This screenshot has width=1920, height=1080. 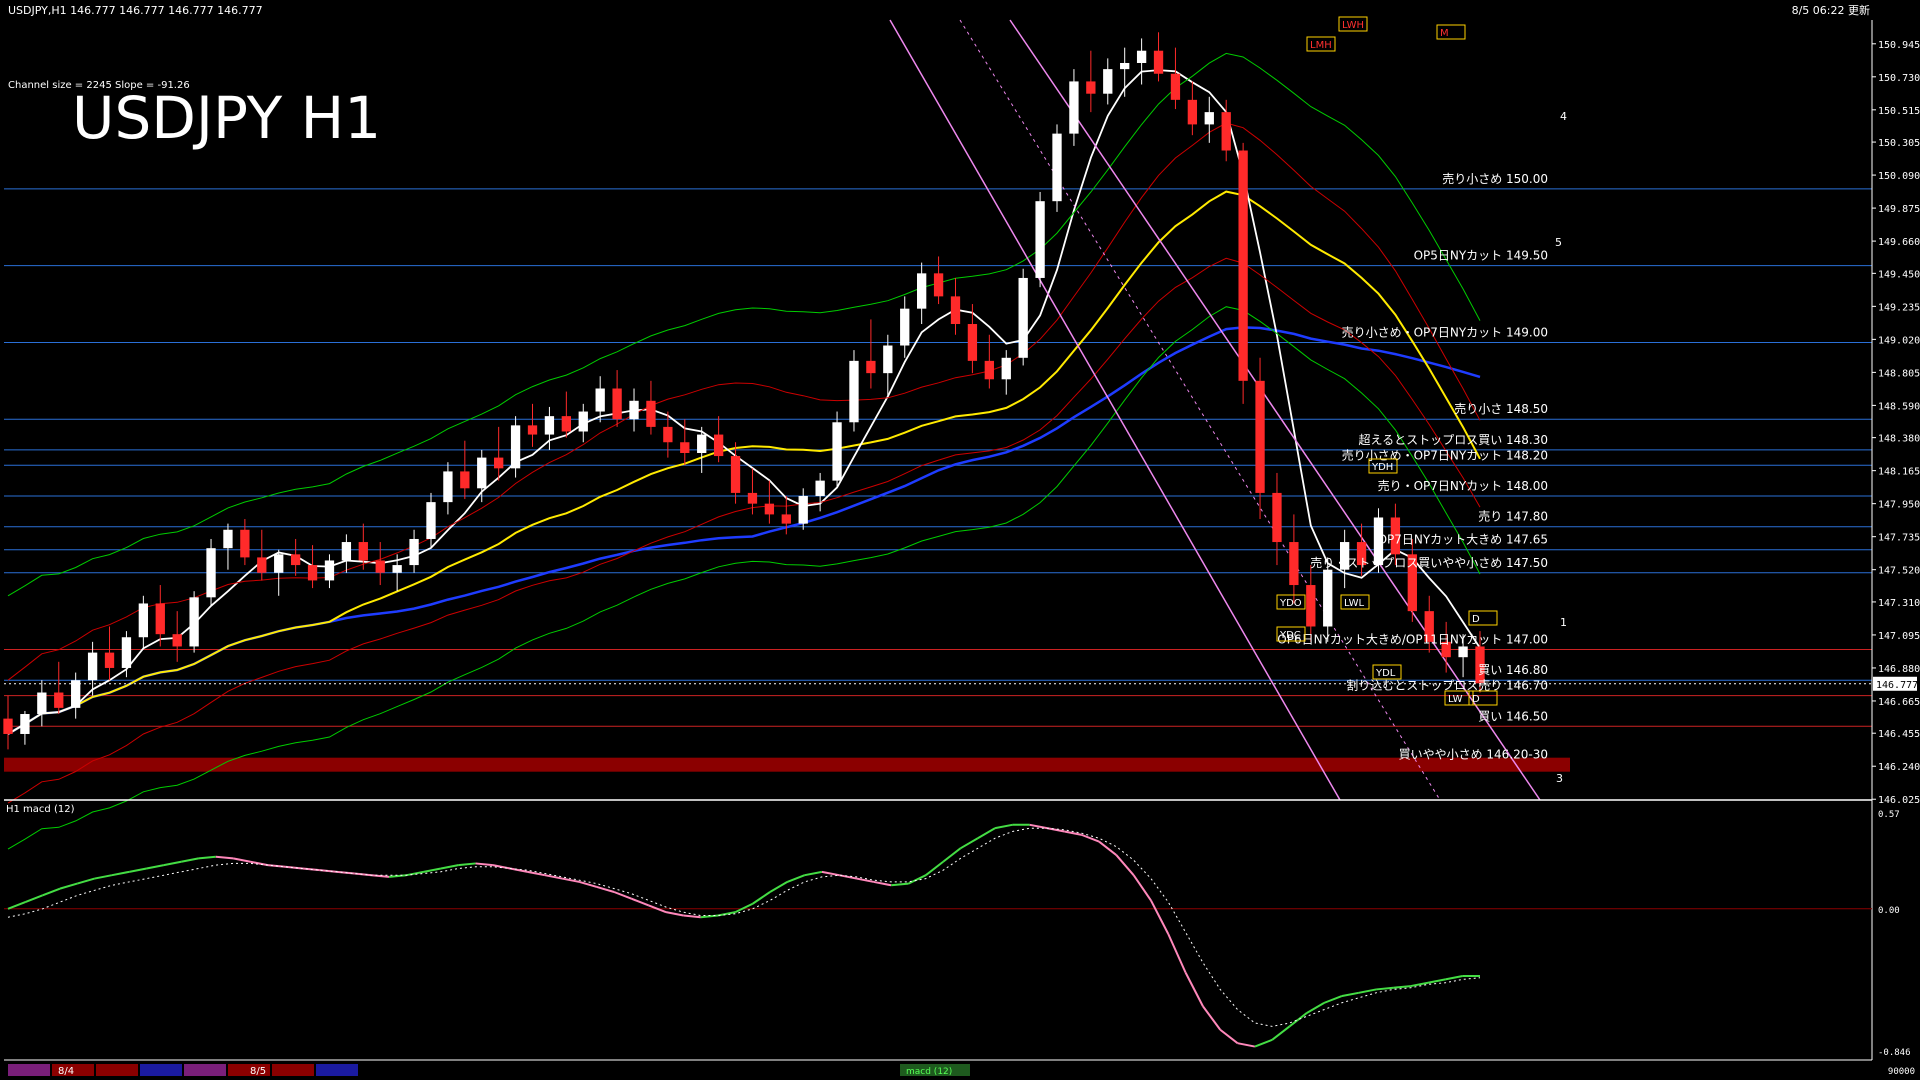 What do you see at coordinates (1476, 619) in the screenshot?
I see `range-box-label-9: D` at bounding box center [1476, 619].